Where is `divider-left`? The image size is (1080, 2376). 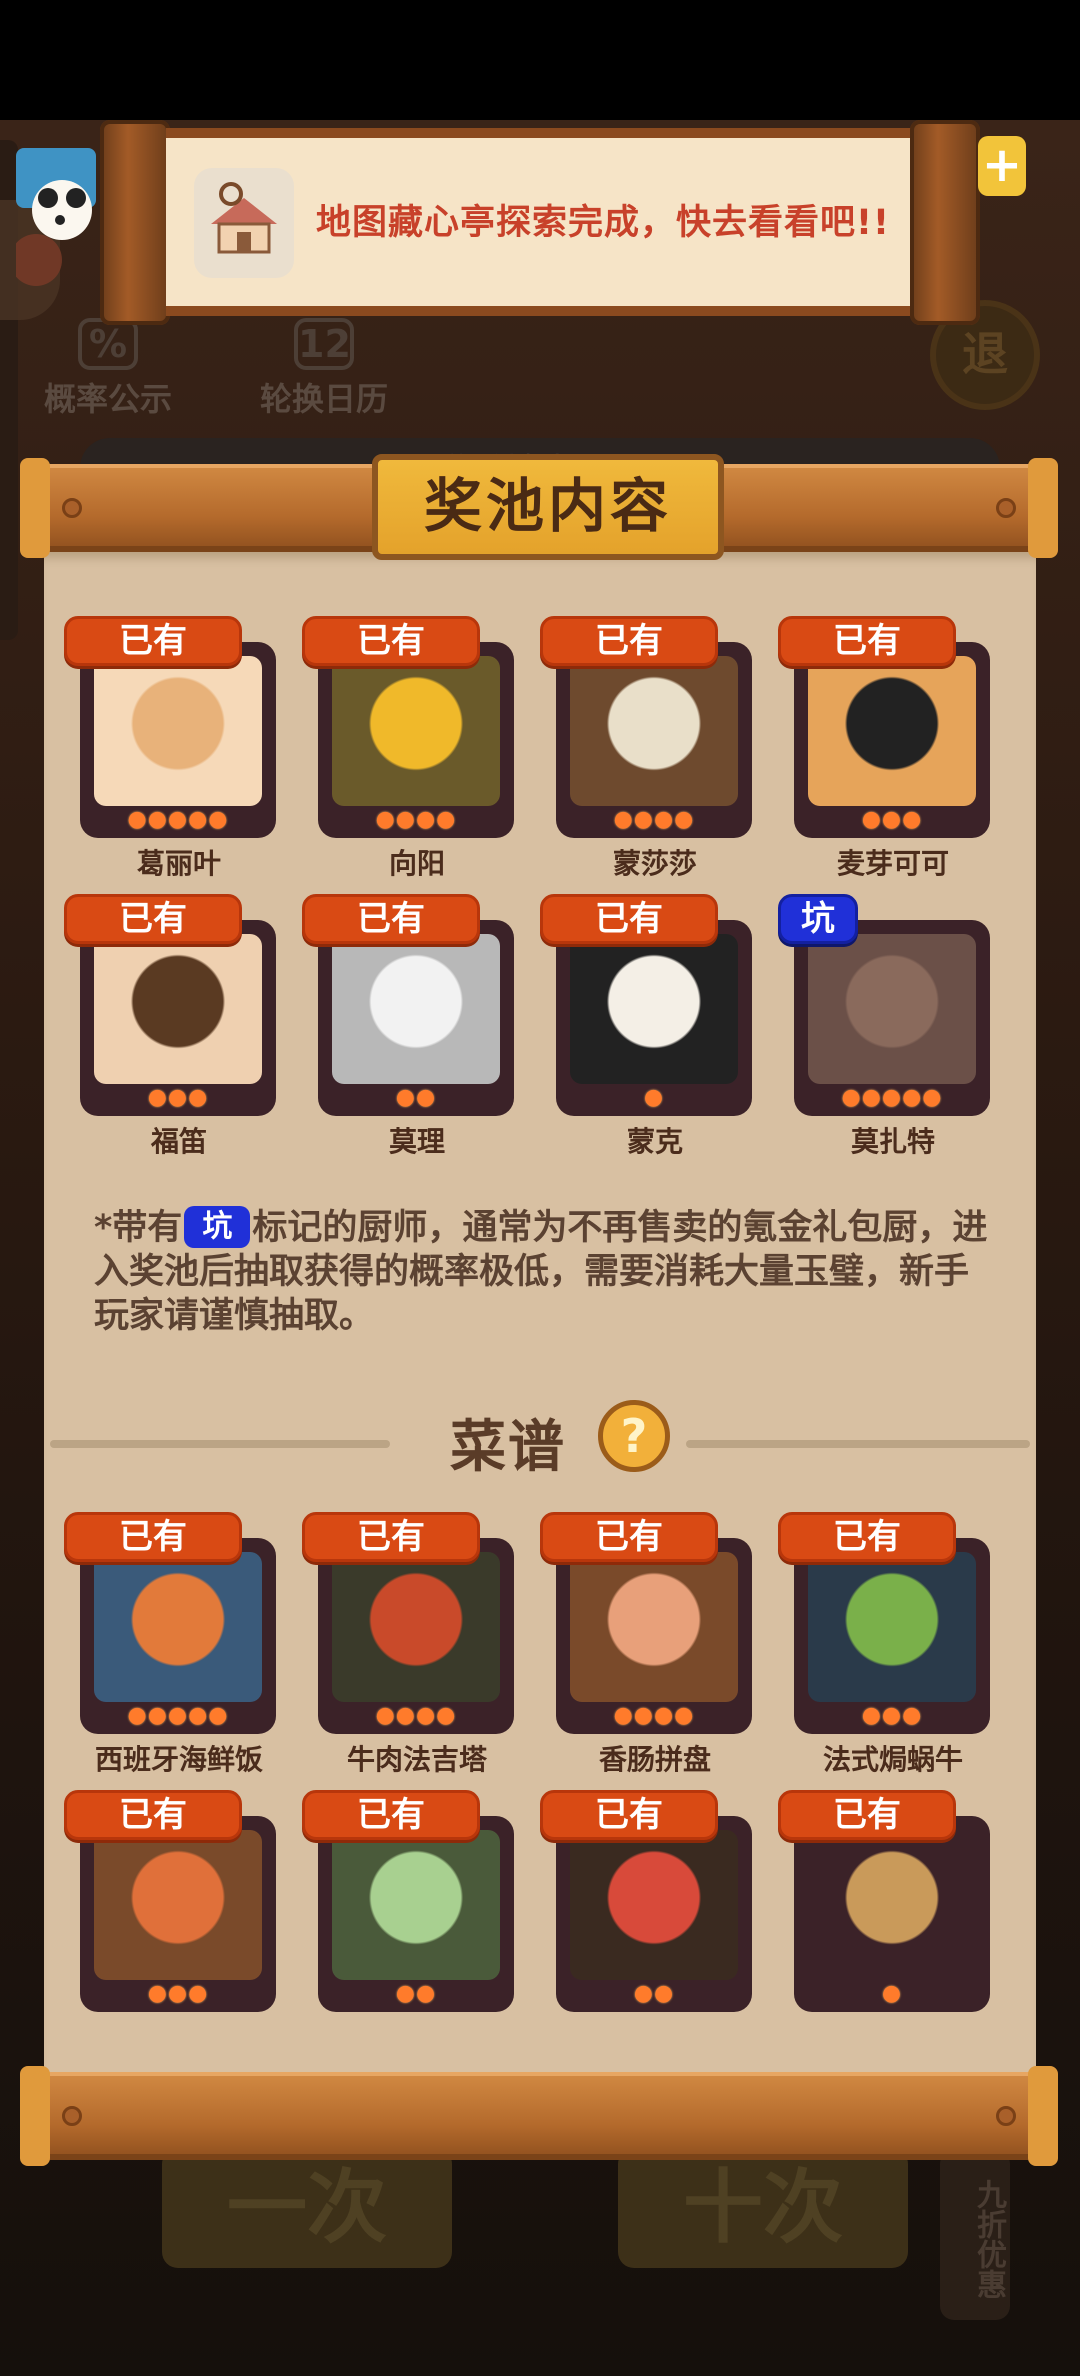 divider-left is located at coordinates (220, 1444).